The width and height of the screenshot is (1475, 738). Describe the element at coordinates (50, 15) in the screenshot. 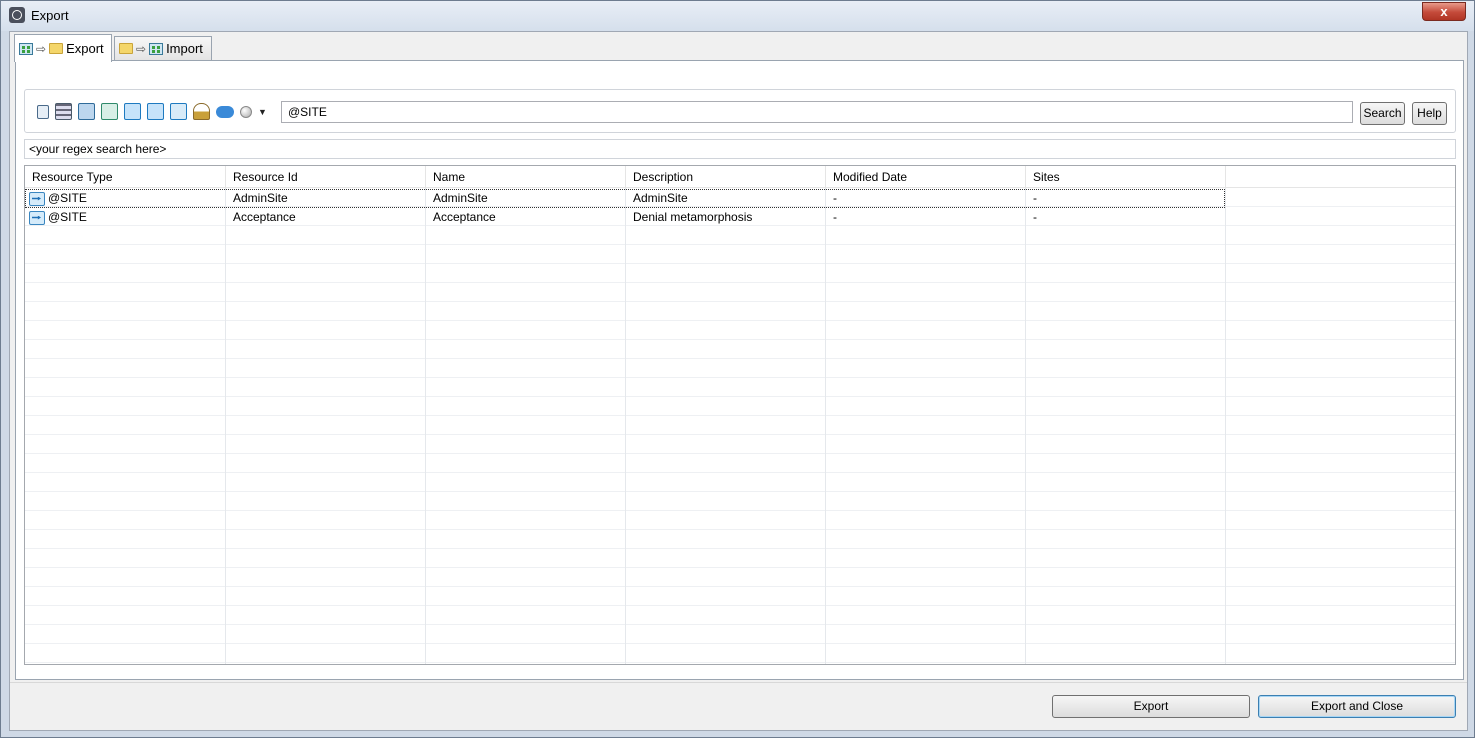

I see `window-title: Export` at that location.